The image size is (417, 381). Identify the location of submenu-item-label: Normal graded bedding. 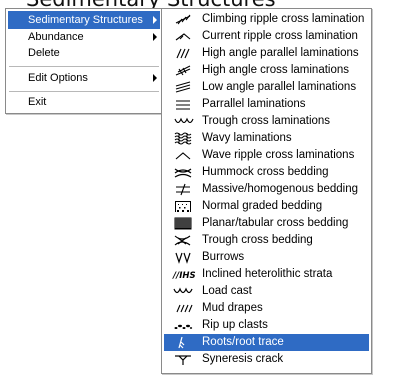
(262, 206).